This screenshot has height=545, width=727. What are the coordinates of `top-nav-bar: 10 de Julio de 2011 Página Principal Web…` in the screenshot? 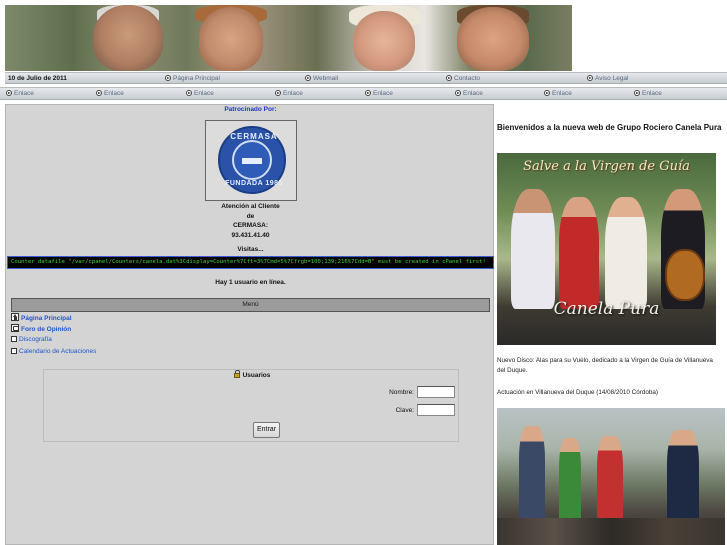 It's located at (366, 78).